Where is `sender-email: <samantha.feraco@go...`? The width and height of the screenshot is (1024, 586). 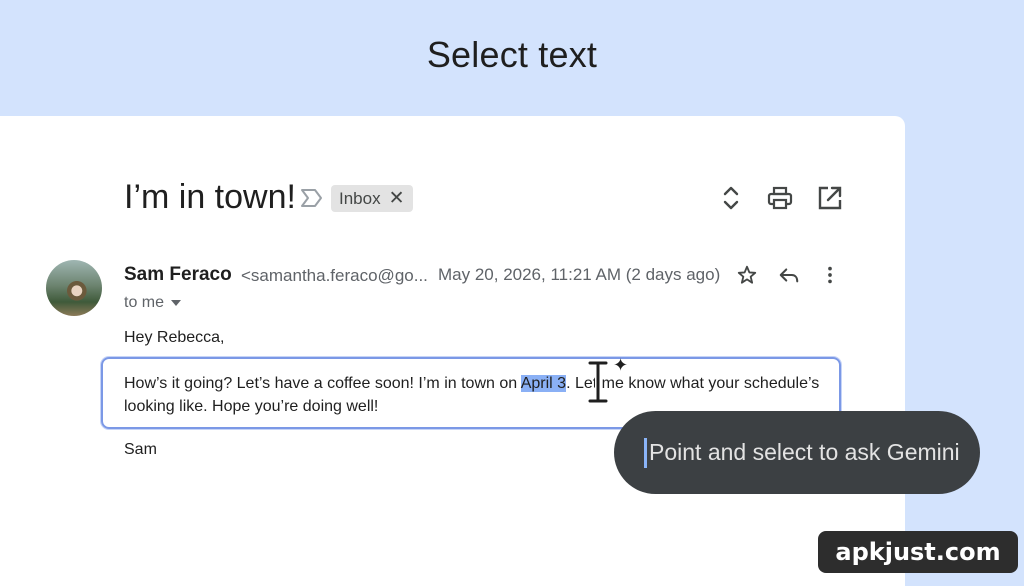
sender-email: <samantha.feraco@go... is located at coordinates (334, 275).